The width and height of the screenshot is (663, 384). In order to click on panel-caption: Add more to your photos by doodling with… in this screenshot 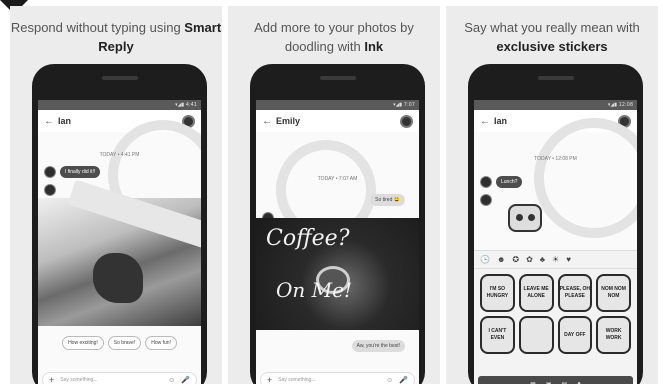, I will do `click(334, 37)`.